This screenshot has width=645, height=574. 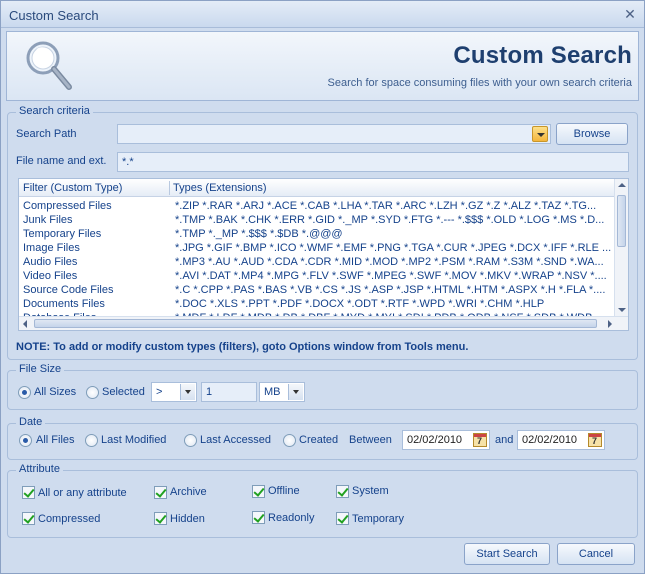 What do you see at coordinates (49, 65) in the screenshot?
I see `magnifier-icon` at bounding box center [49, 65].